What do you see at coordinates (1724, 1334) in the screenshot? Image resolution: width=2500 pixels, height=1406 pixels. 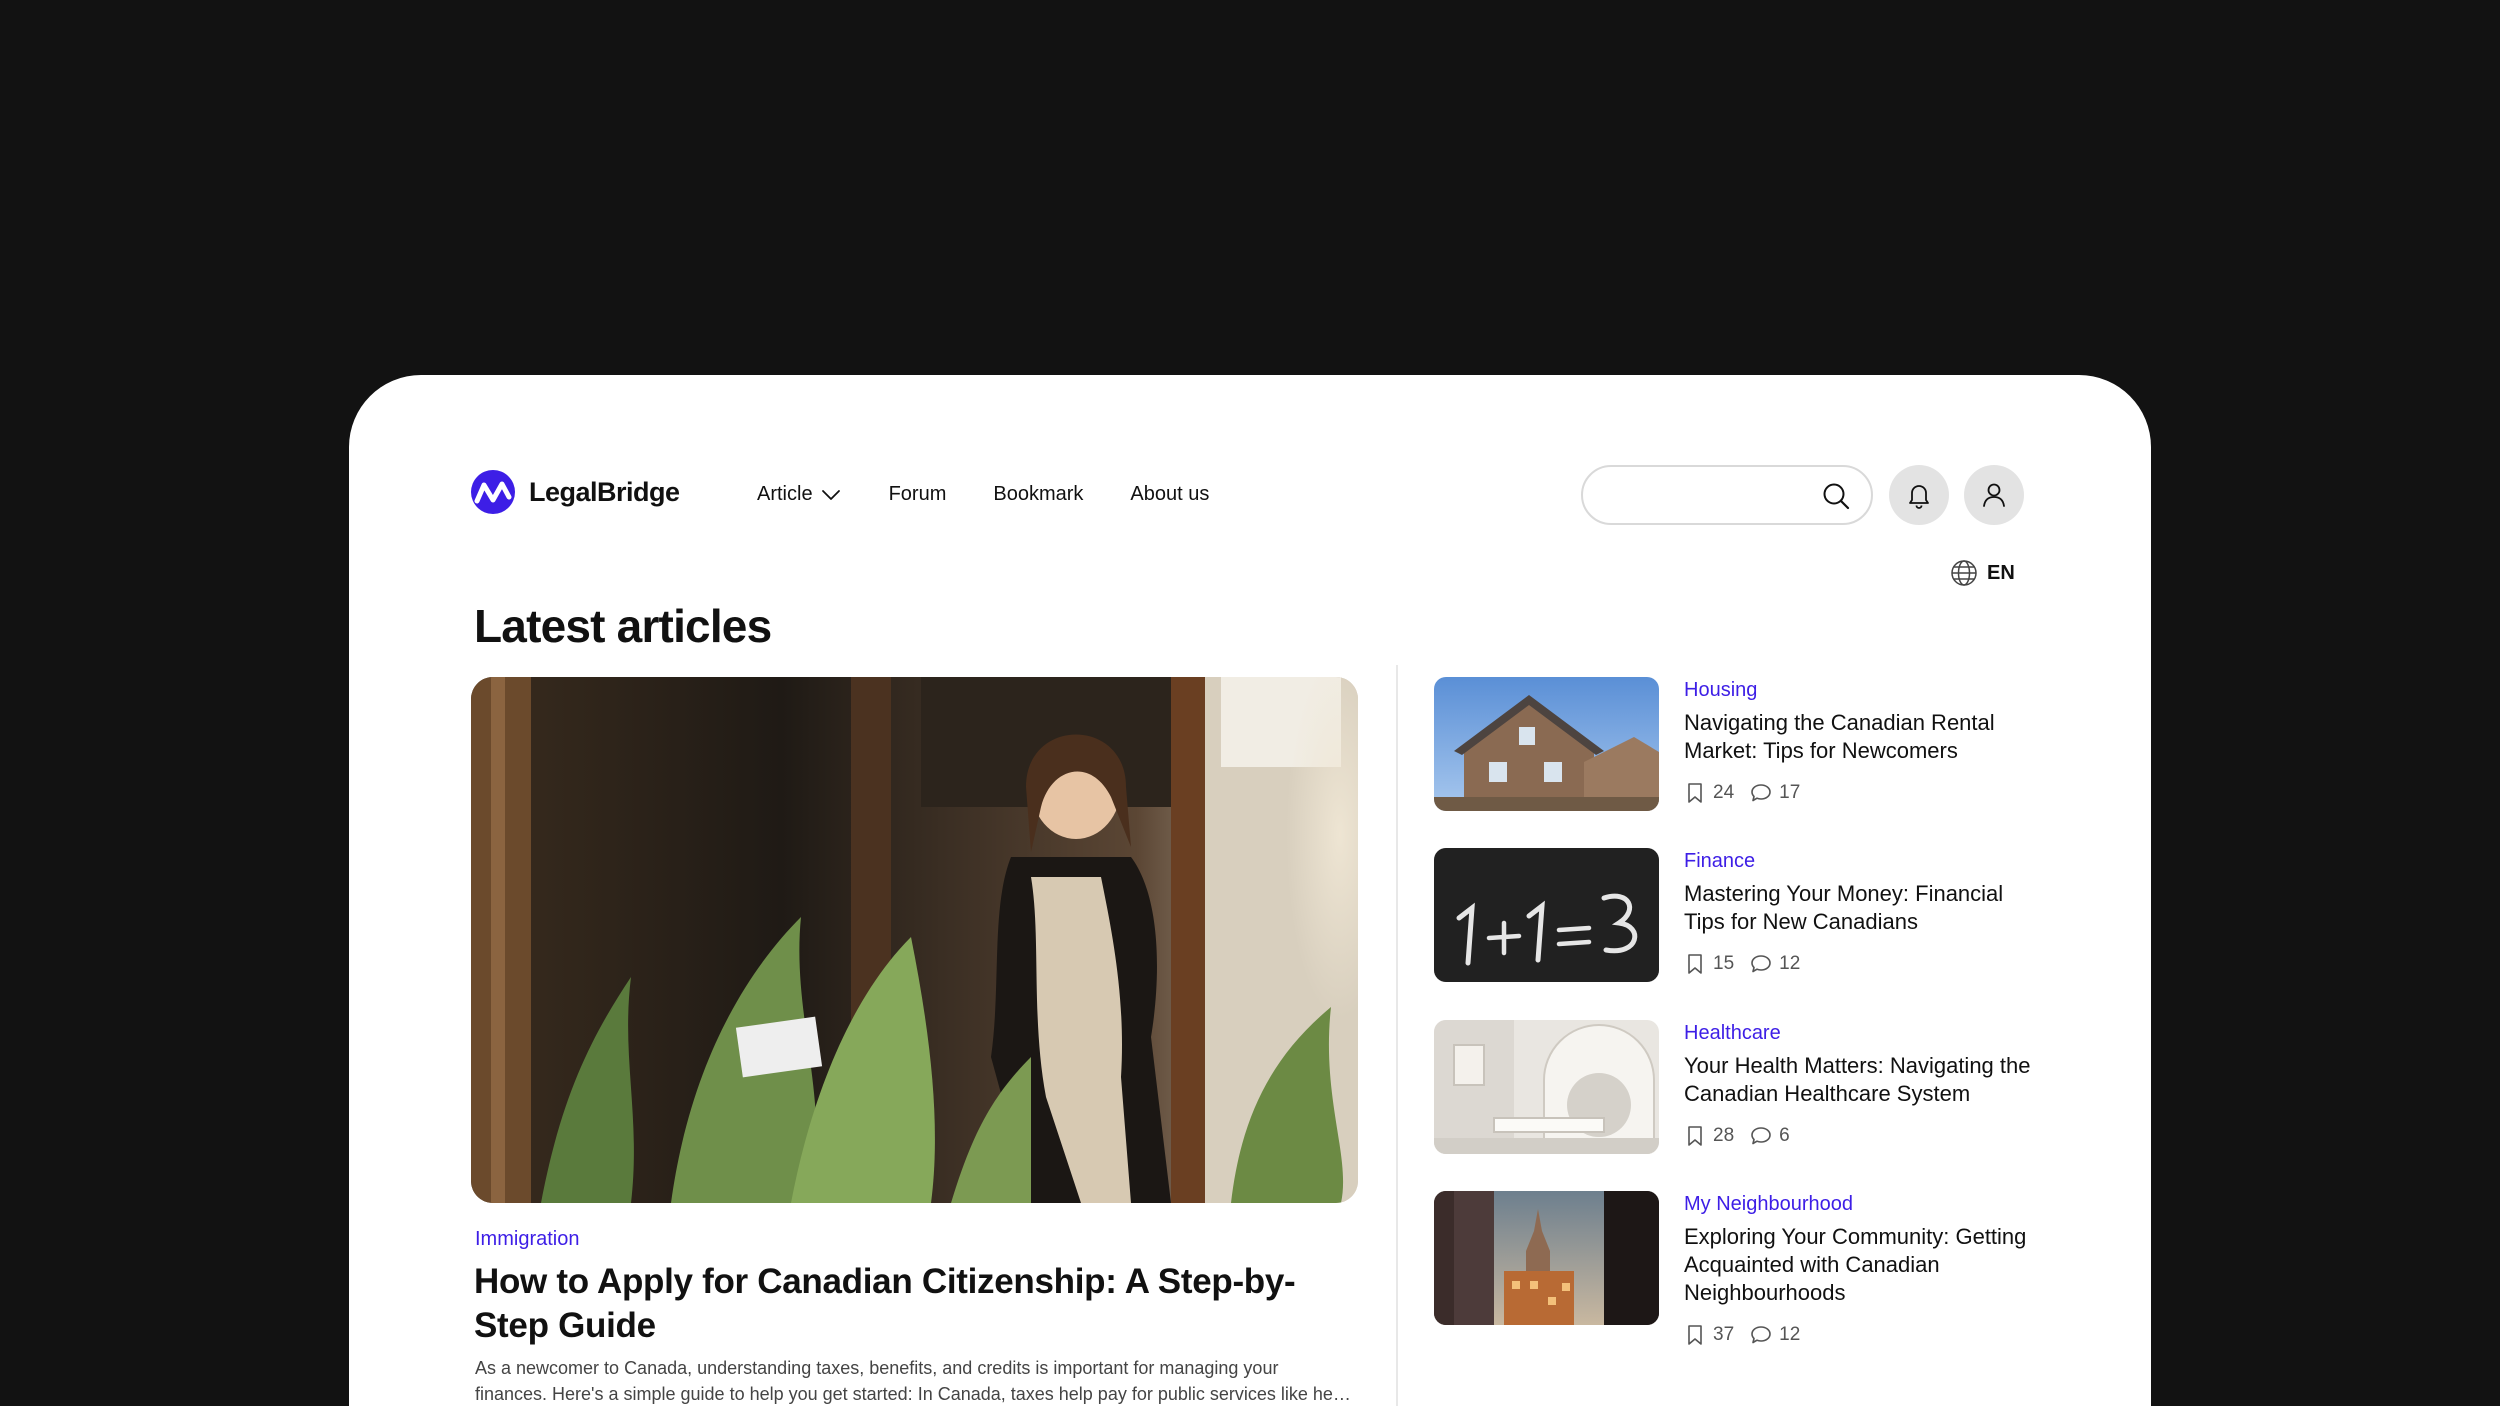 I see `bookmark-count-value: 37` at bounding box center [1724, 1334].